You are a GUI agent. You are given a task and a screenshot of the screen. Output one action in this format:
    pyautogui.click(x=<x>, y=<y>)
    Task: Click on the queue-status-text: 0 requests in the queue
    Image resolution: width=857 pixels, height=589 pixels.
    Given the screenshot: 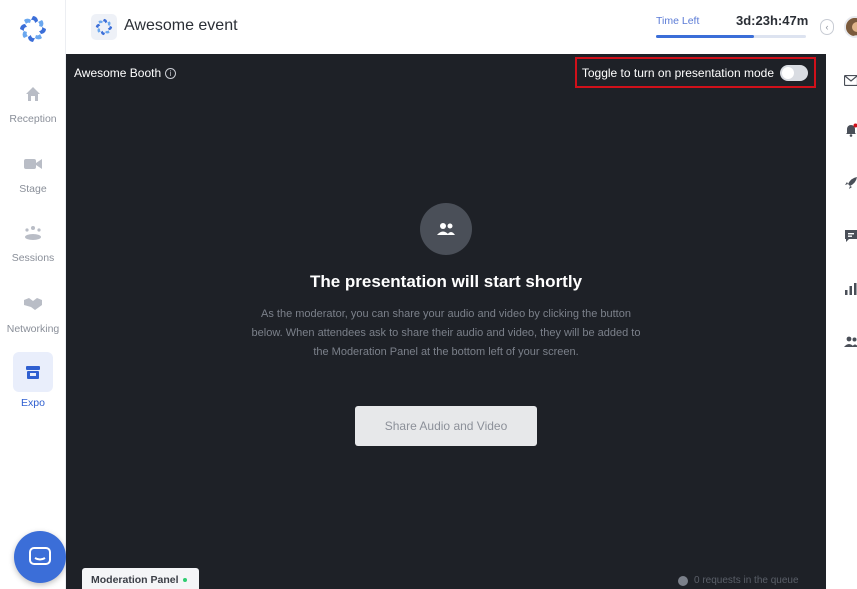 What is the action you would take?
    pyautogui.click(x=746, y=580)
    